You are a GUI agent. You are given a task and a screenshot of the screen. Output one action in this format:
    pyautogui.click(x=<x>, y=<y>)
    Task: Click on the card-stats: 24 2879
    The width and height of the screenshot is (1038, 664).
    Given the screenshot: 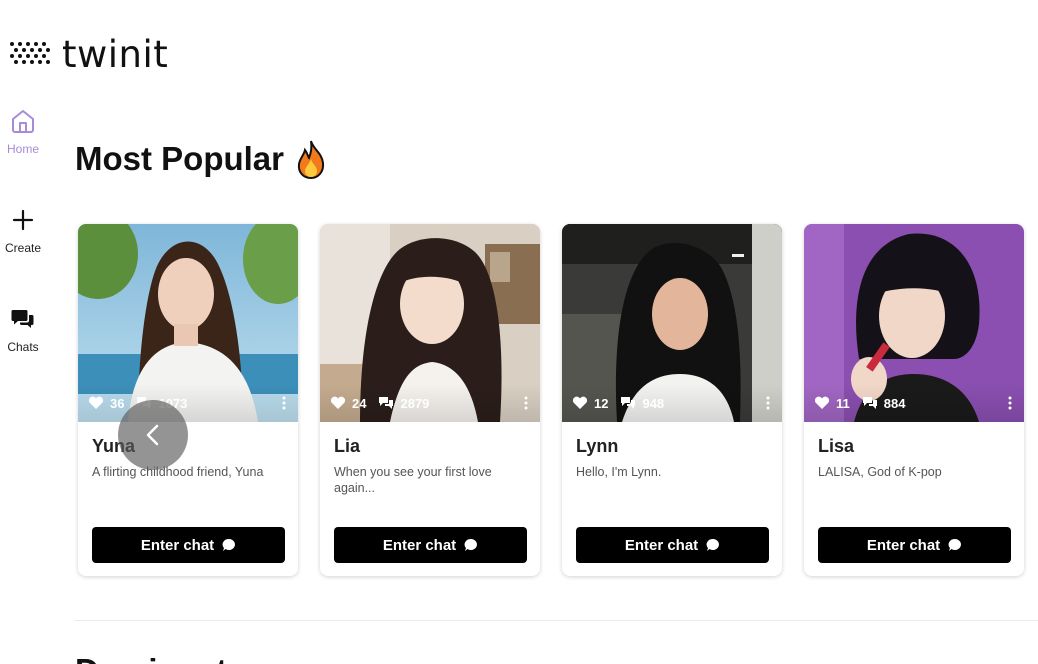 What is the action you would take?
    pyautogui.click(x=430, y=403)
    